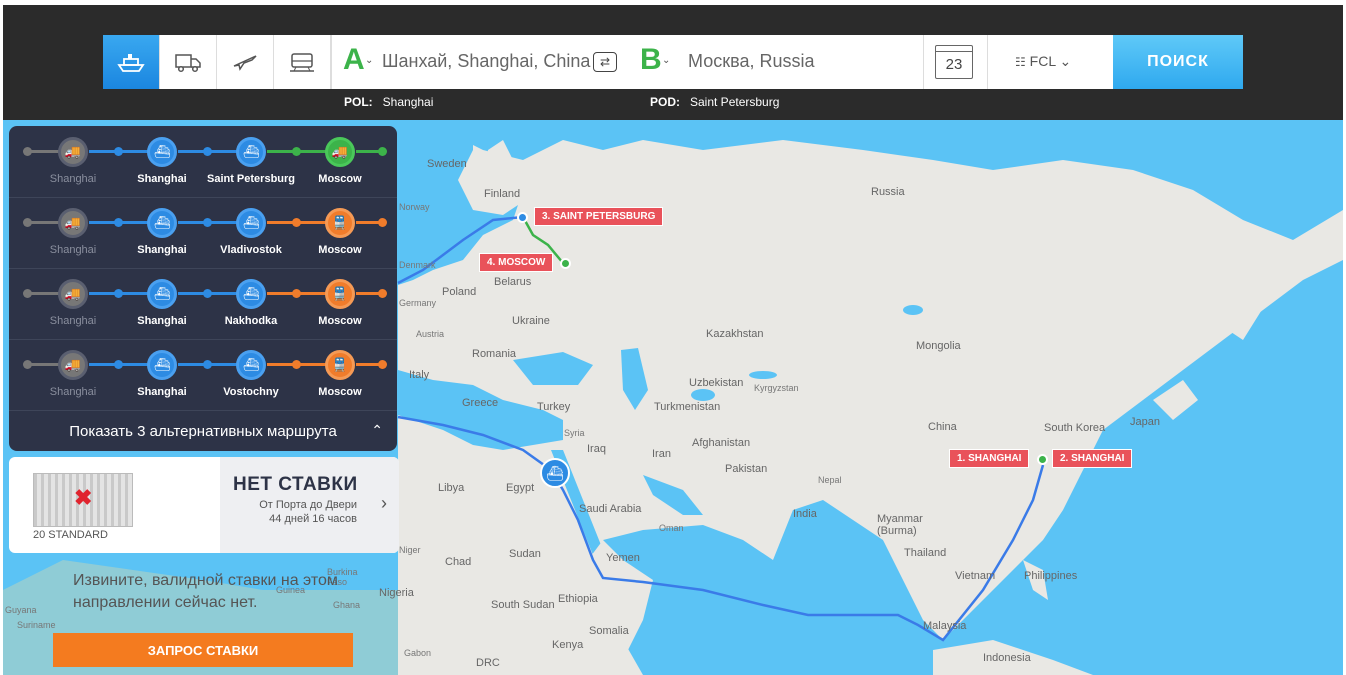  I want to click on truck-icon, so click(188, 63).